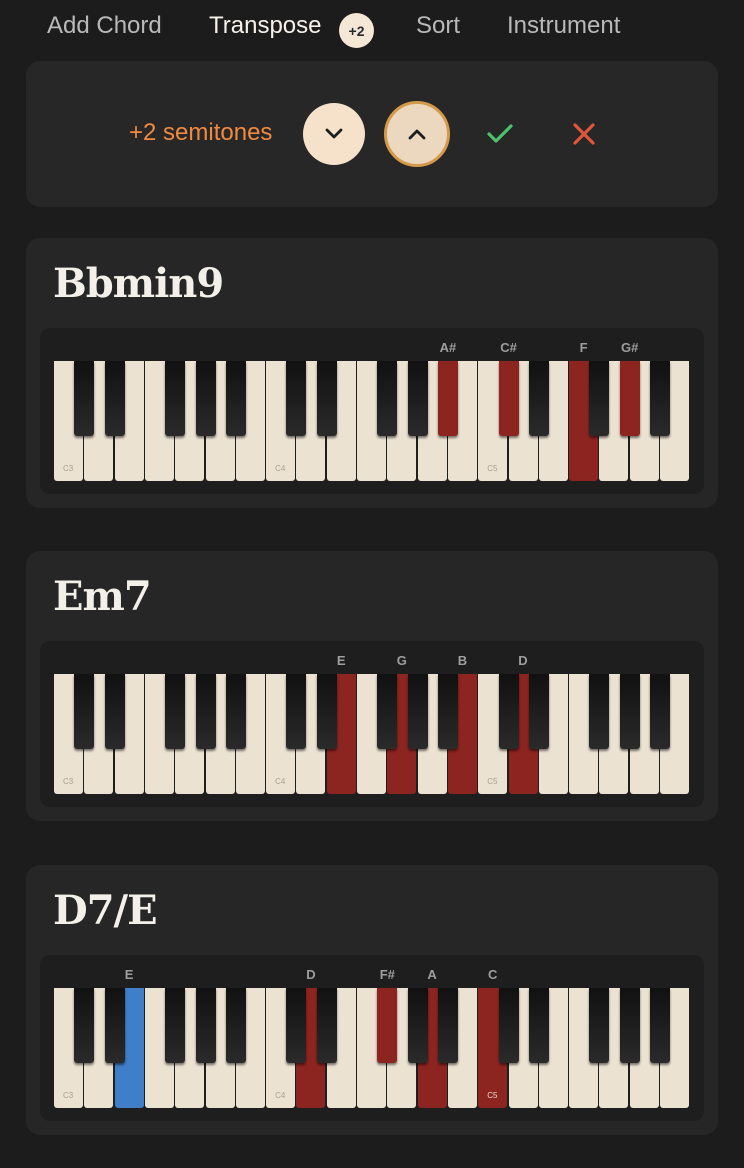 This screenshot has width=744, height=1168. Describe the element at coordinates (201, 132) in the screenshot. I see `semitones-label: +2 semitones` at that location.